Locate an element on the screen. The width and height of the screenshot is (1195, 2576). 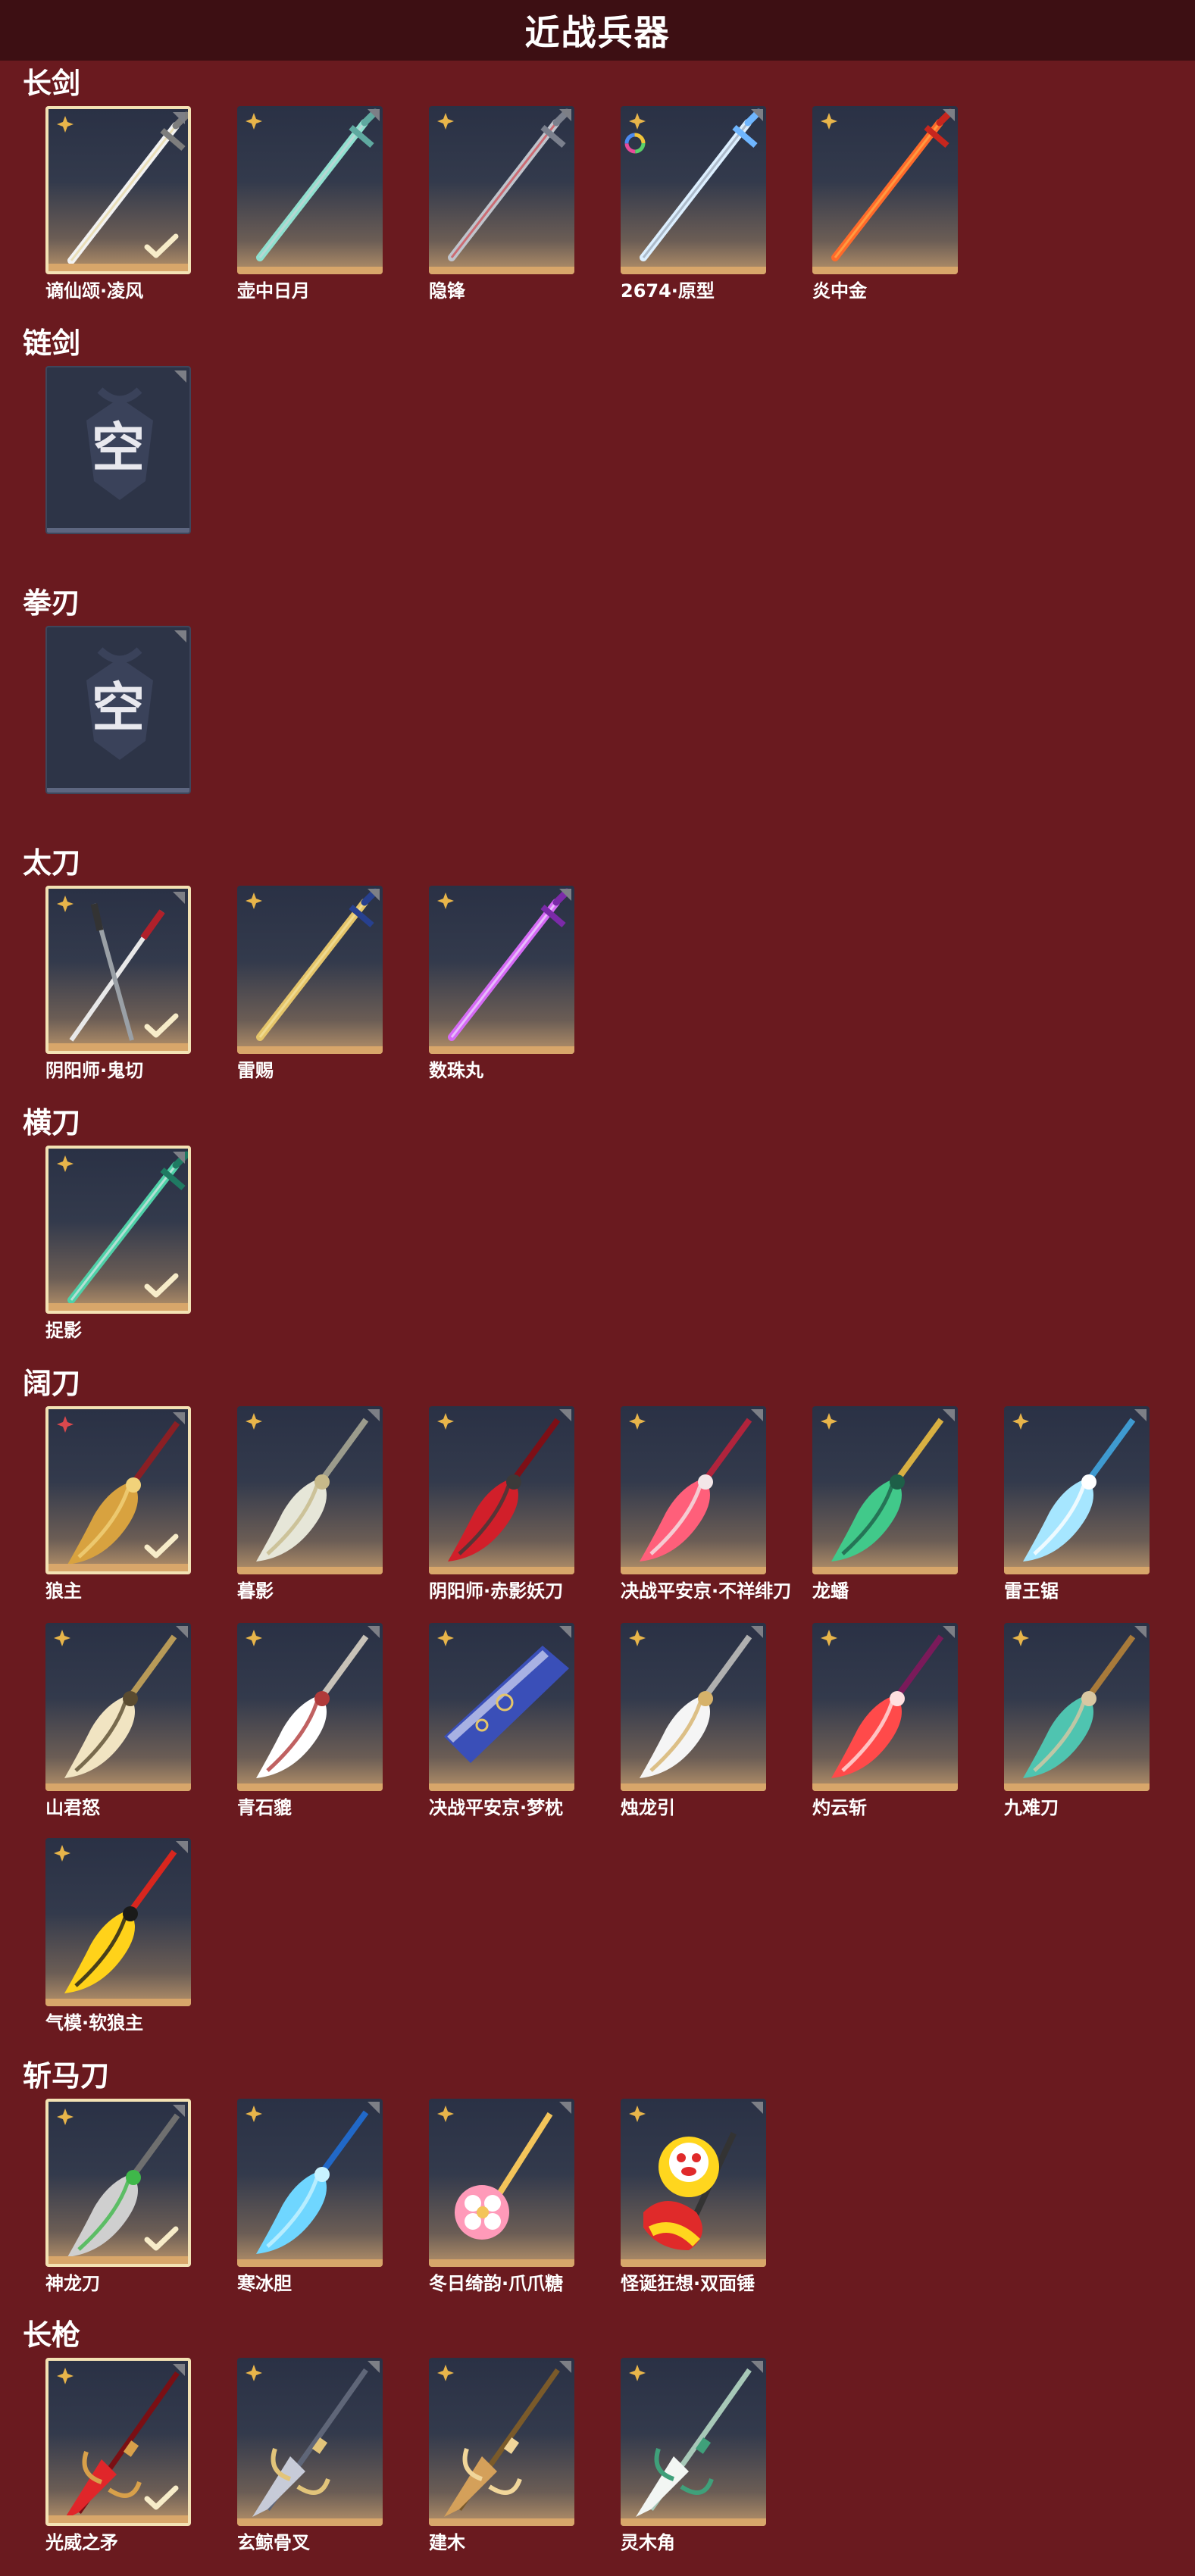
weapon-card: 壶中日月 is located at coordinates (310, 204).